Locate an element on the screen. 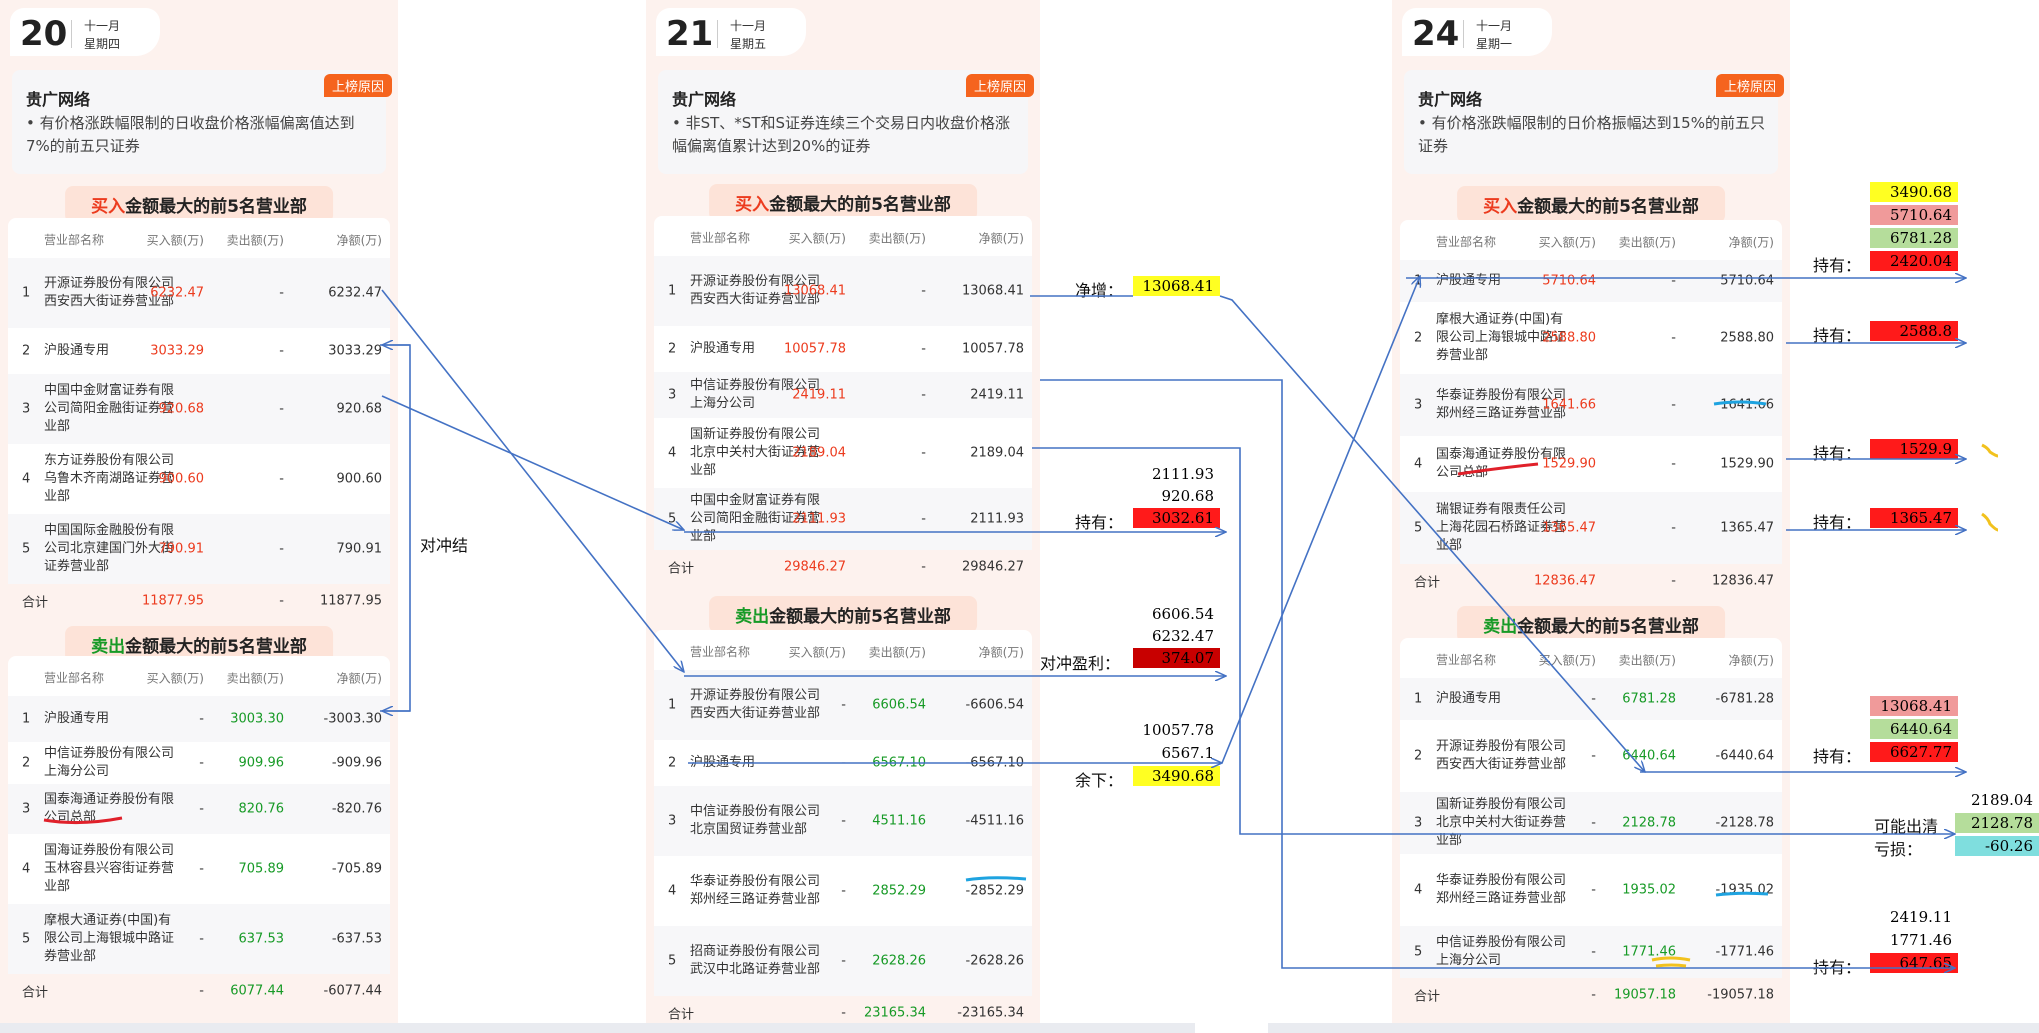 Image resolution: width=2039 pixels, height=1033 pixels. row-rank: 3 is located at coordinates (26, 809).